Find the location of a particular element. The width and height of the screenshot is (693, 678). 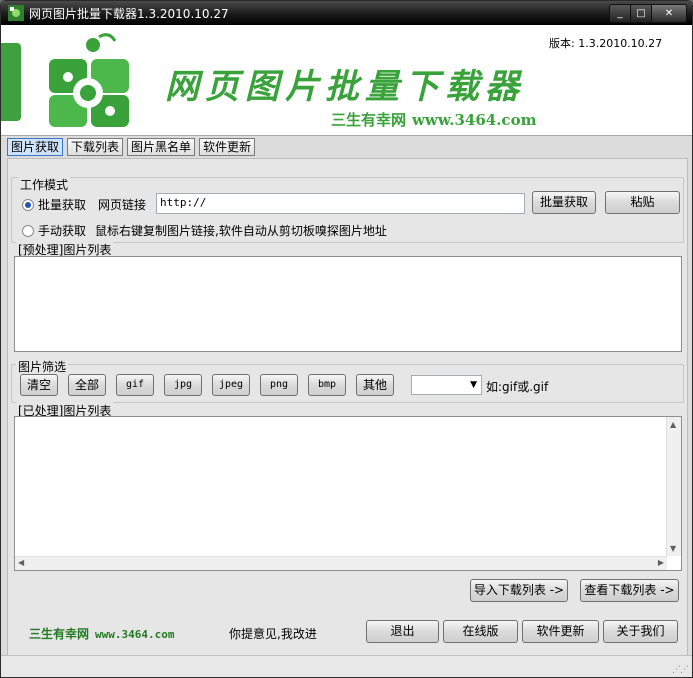

title-bar: 网页图片批量下载器1.3.2010.10.27 _ □ ✕ is located at coordinates (346, 13).